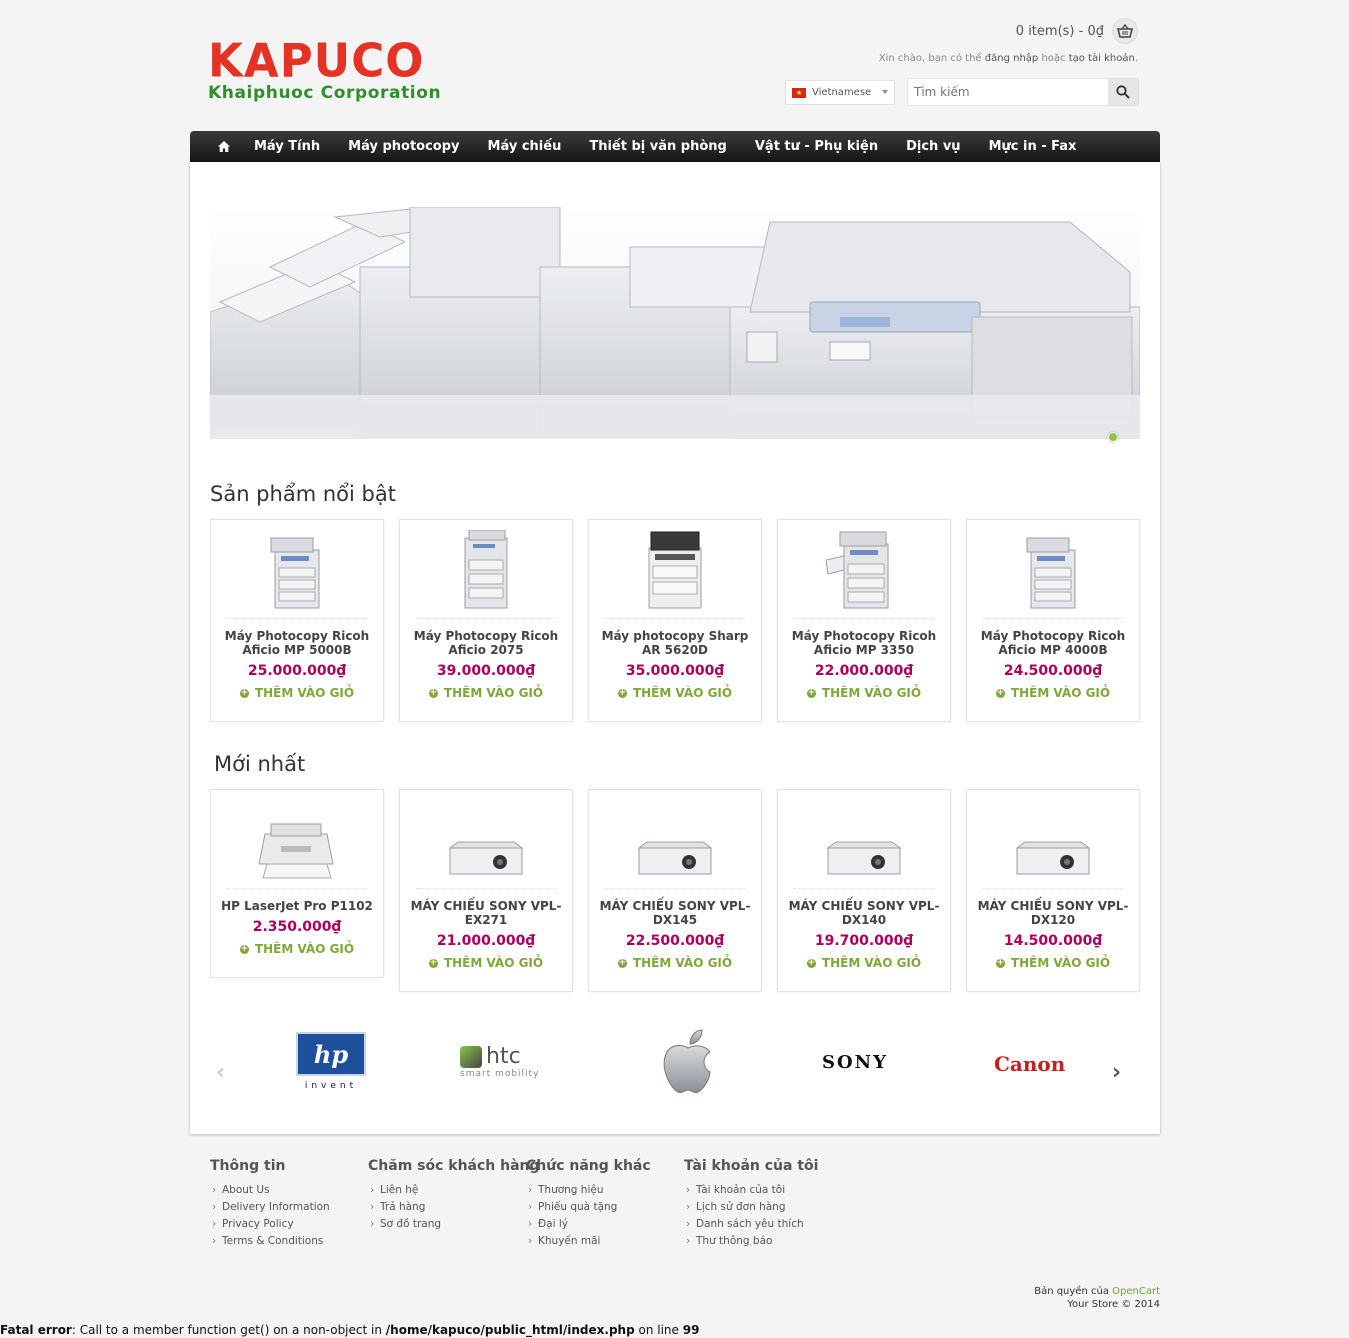  Describe the element at coordinates (840, 92) in the screenshot. I see `language-selector: Vietnamese` at that location.